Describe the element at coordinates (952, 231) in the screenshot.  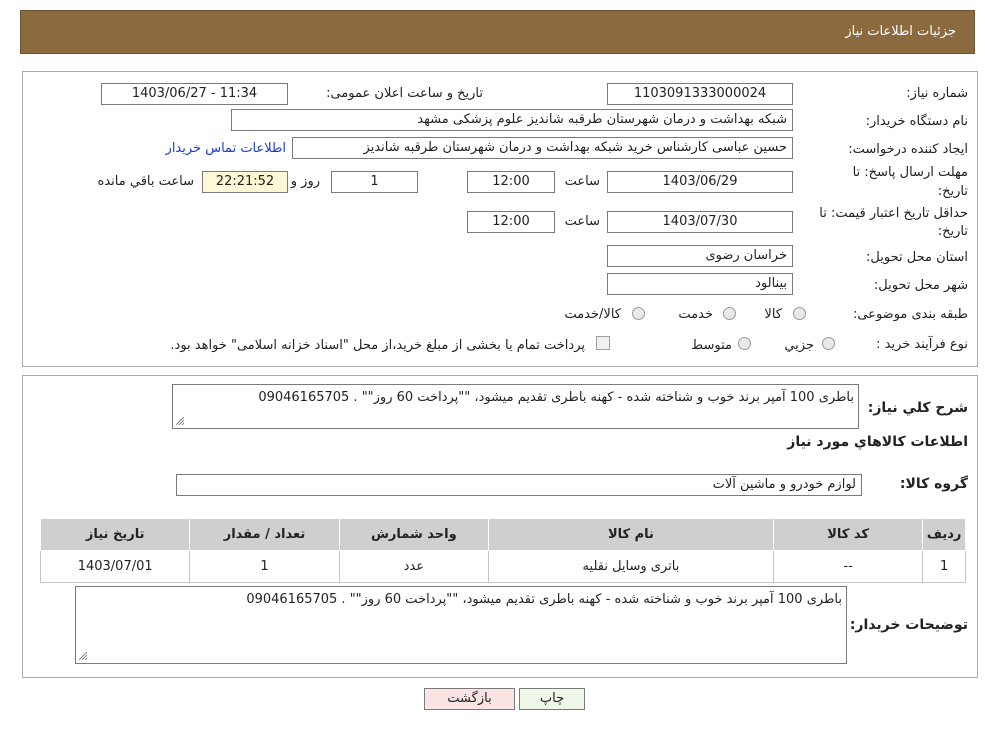
I see `validity-label-line2: تاریخ:` at that location.